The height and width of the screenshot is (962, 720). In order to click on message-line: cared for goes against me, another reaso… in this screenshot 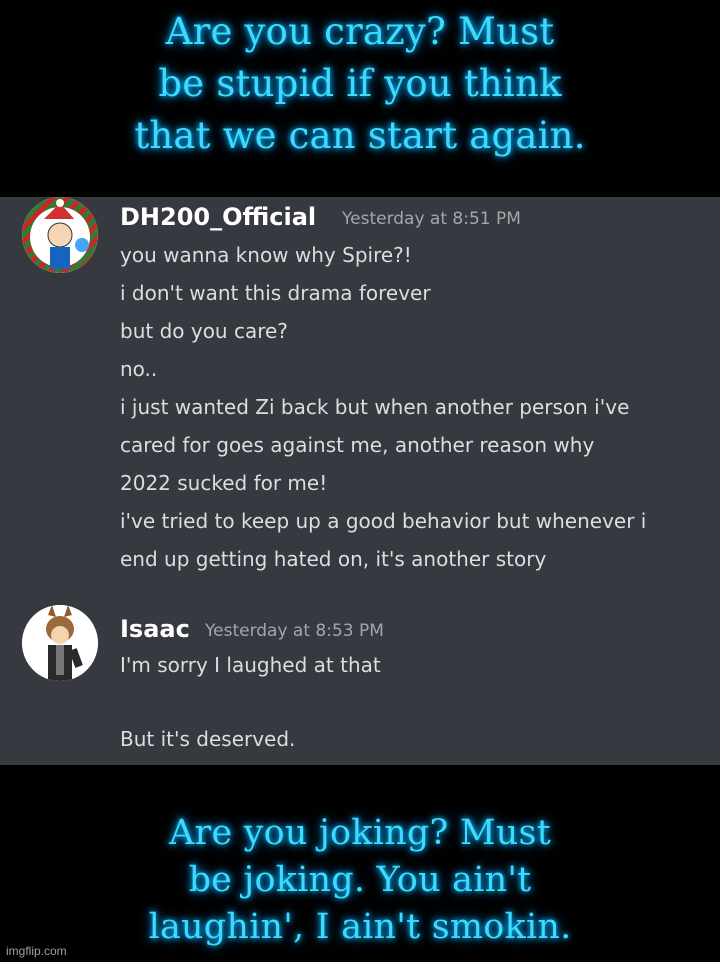, I will do `click(357, 445)`.